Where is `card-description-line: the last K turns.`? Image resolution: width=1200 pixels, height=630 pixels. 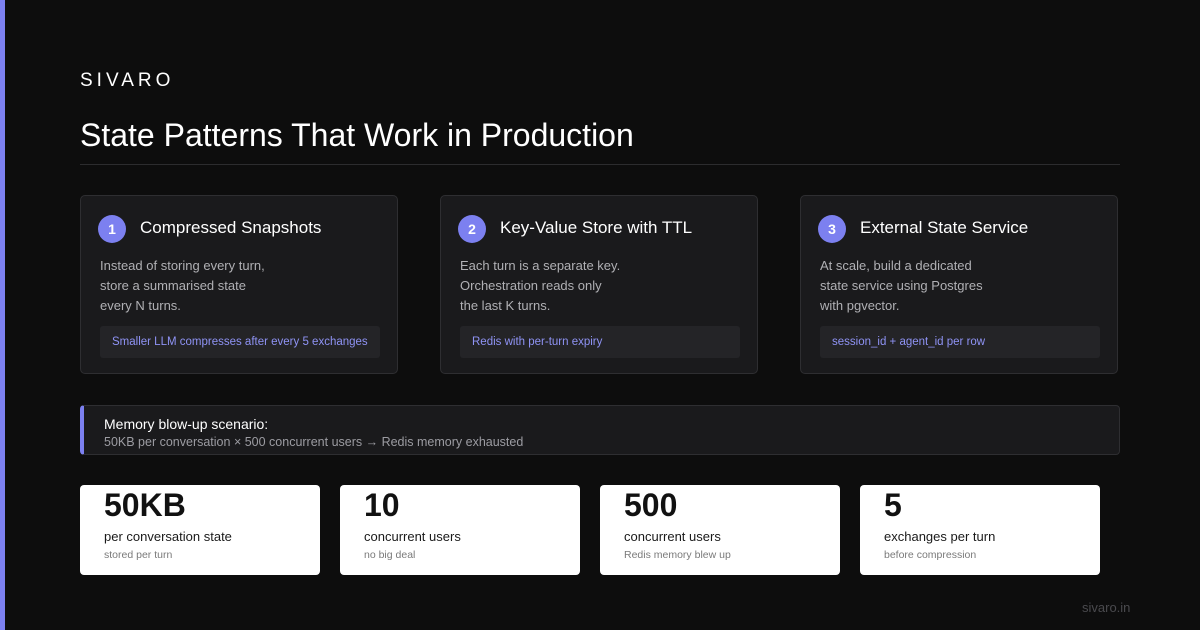 card-description-line: the last K turns. is located at coordinates (505, 305).